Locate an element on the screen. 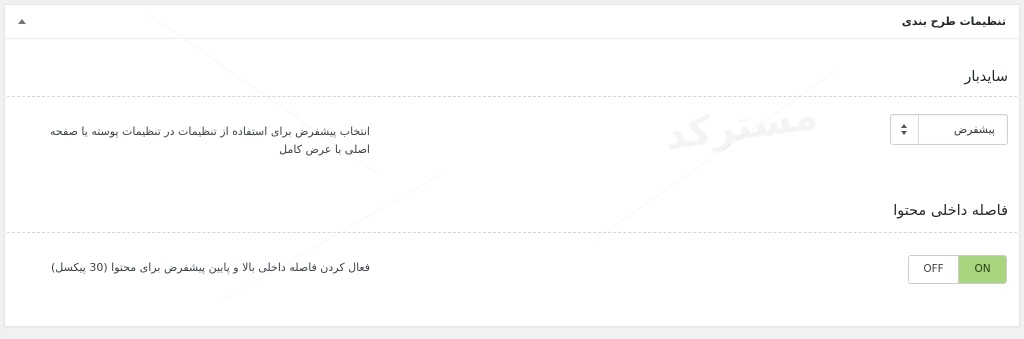  padding-toggle-switch: OFF ON is located at coordinates (957, 269).